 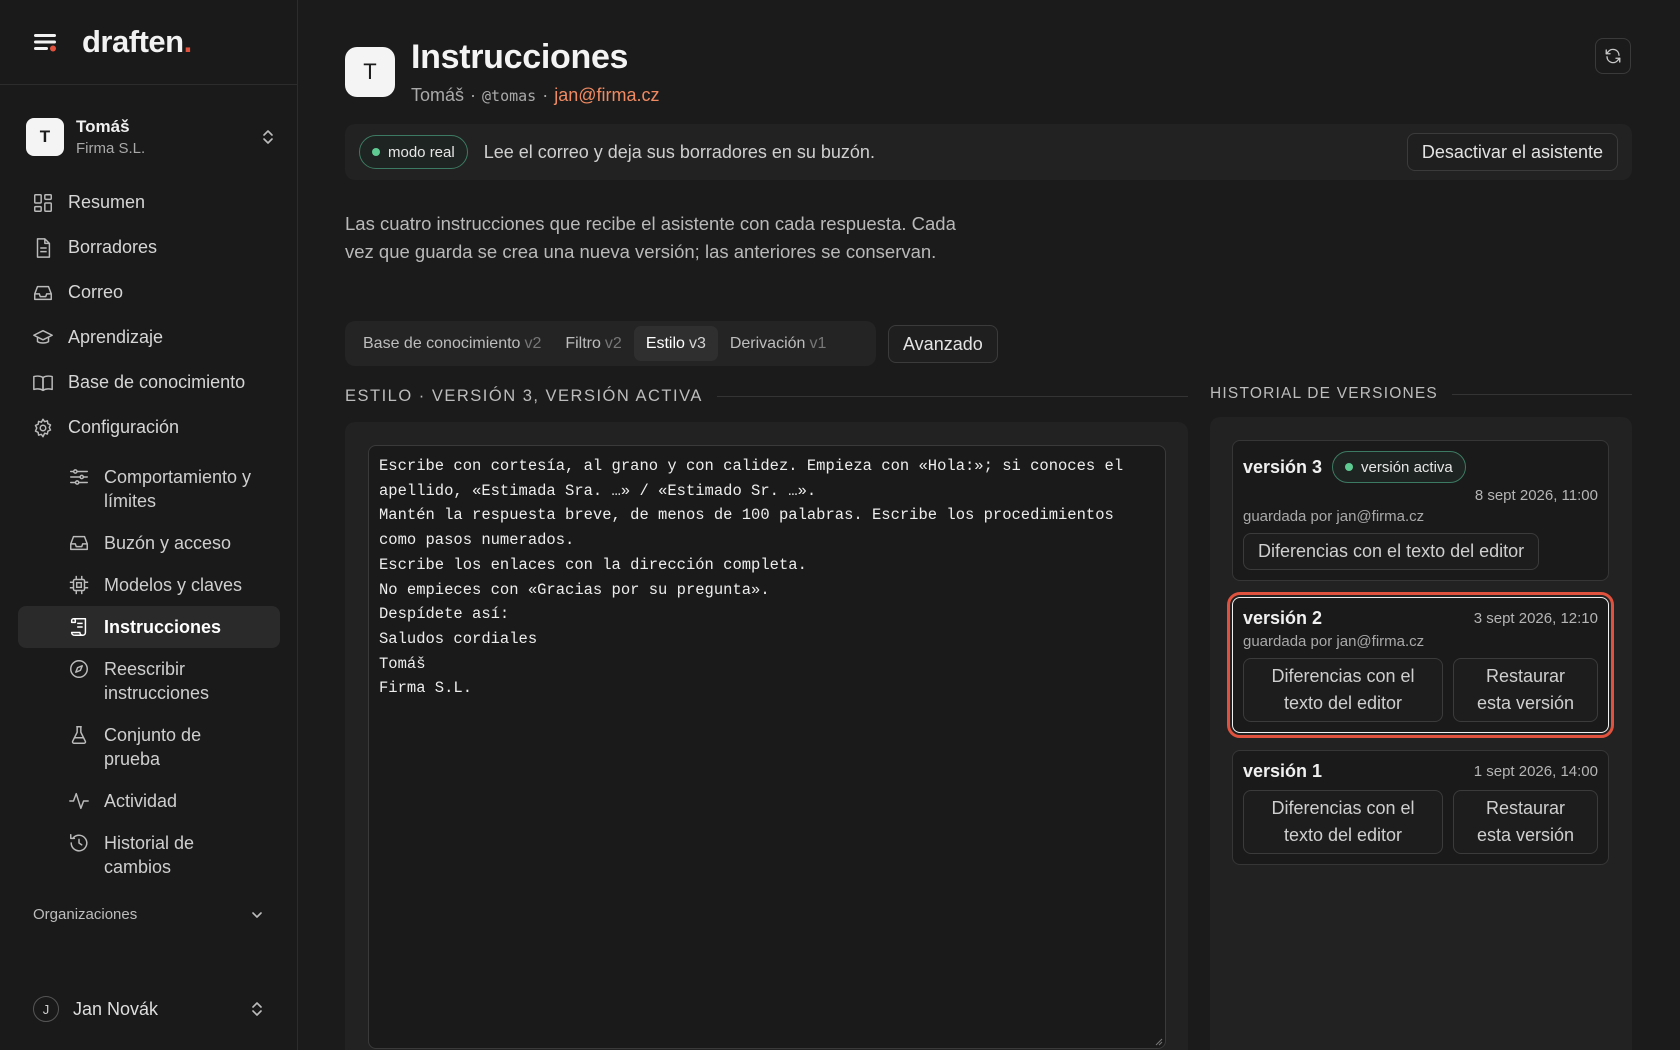 What do you see at coordinates (79, 843) in the screenshot?
I see `history-icon` at bounding box center [79, 843].